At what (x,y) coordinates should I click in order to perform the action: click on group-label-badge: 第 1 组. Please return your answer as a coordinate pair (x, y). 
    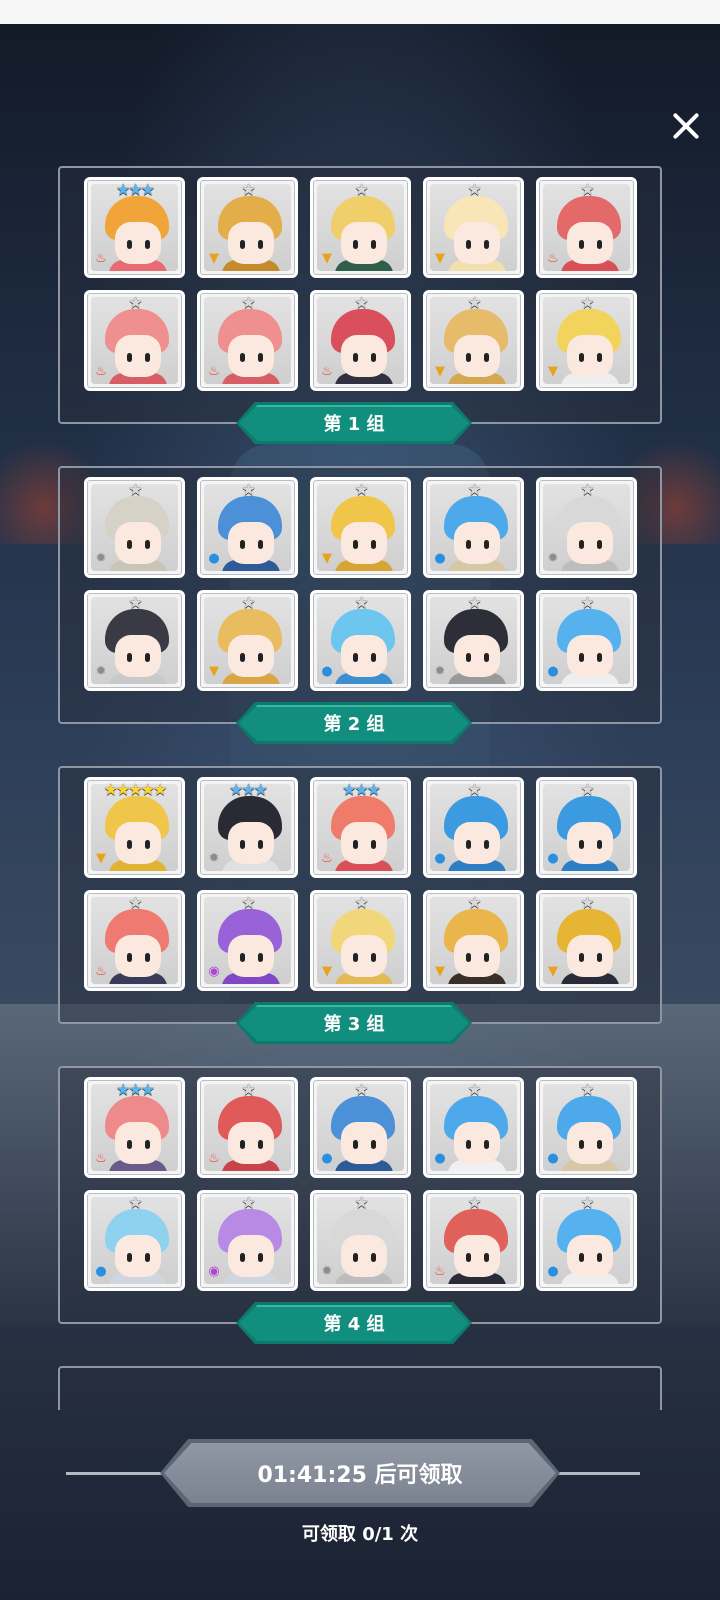
    Looking at the image, I should click on (354, 423).